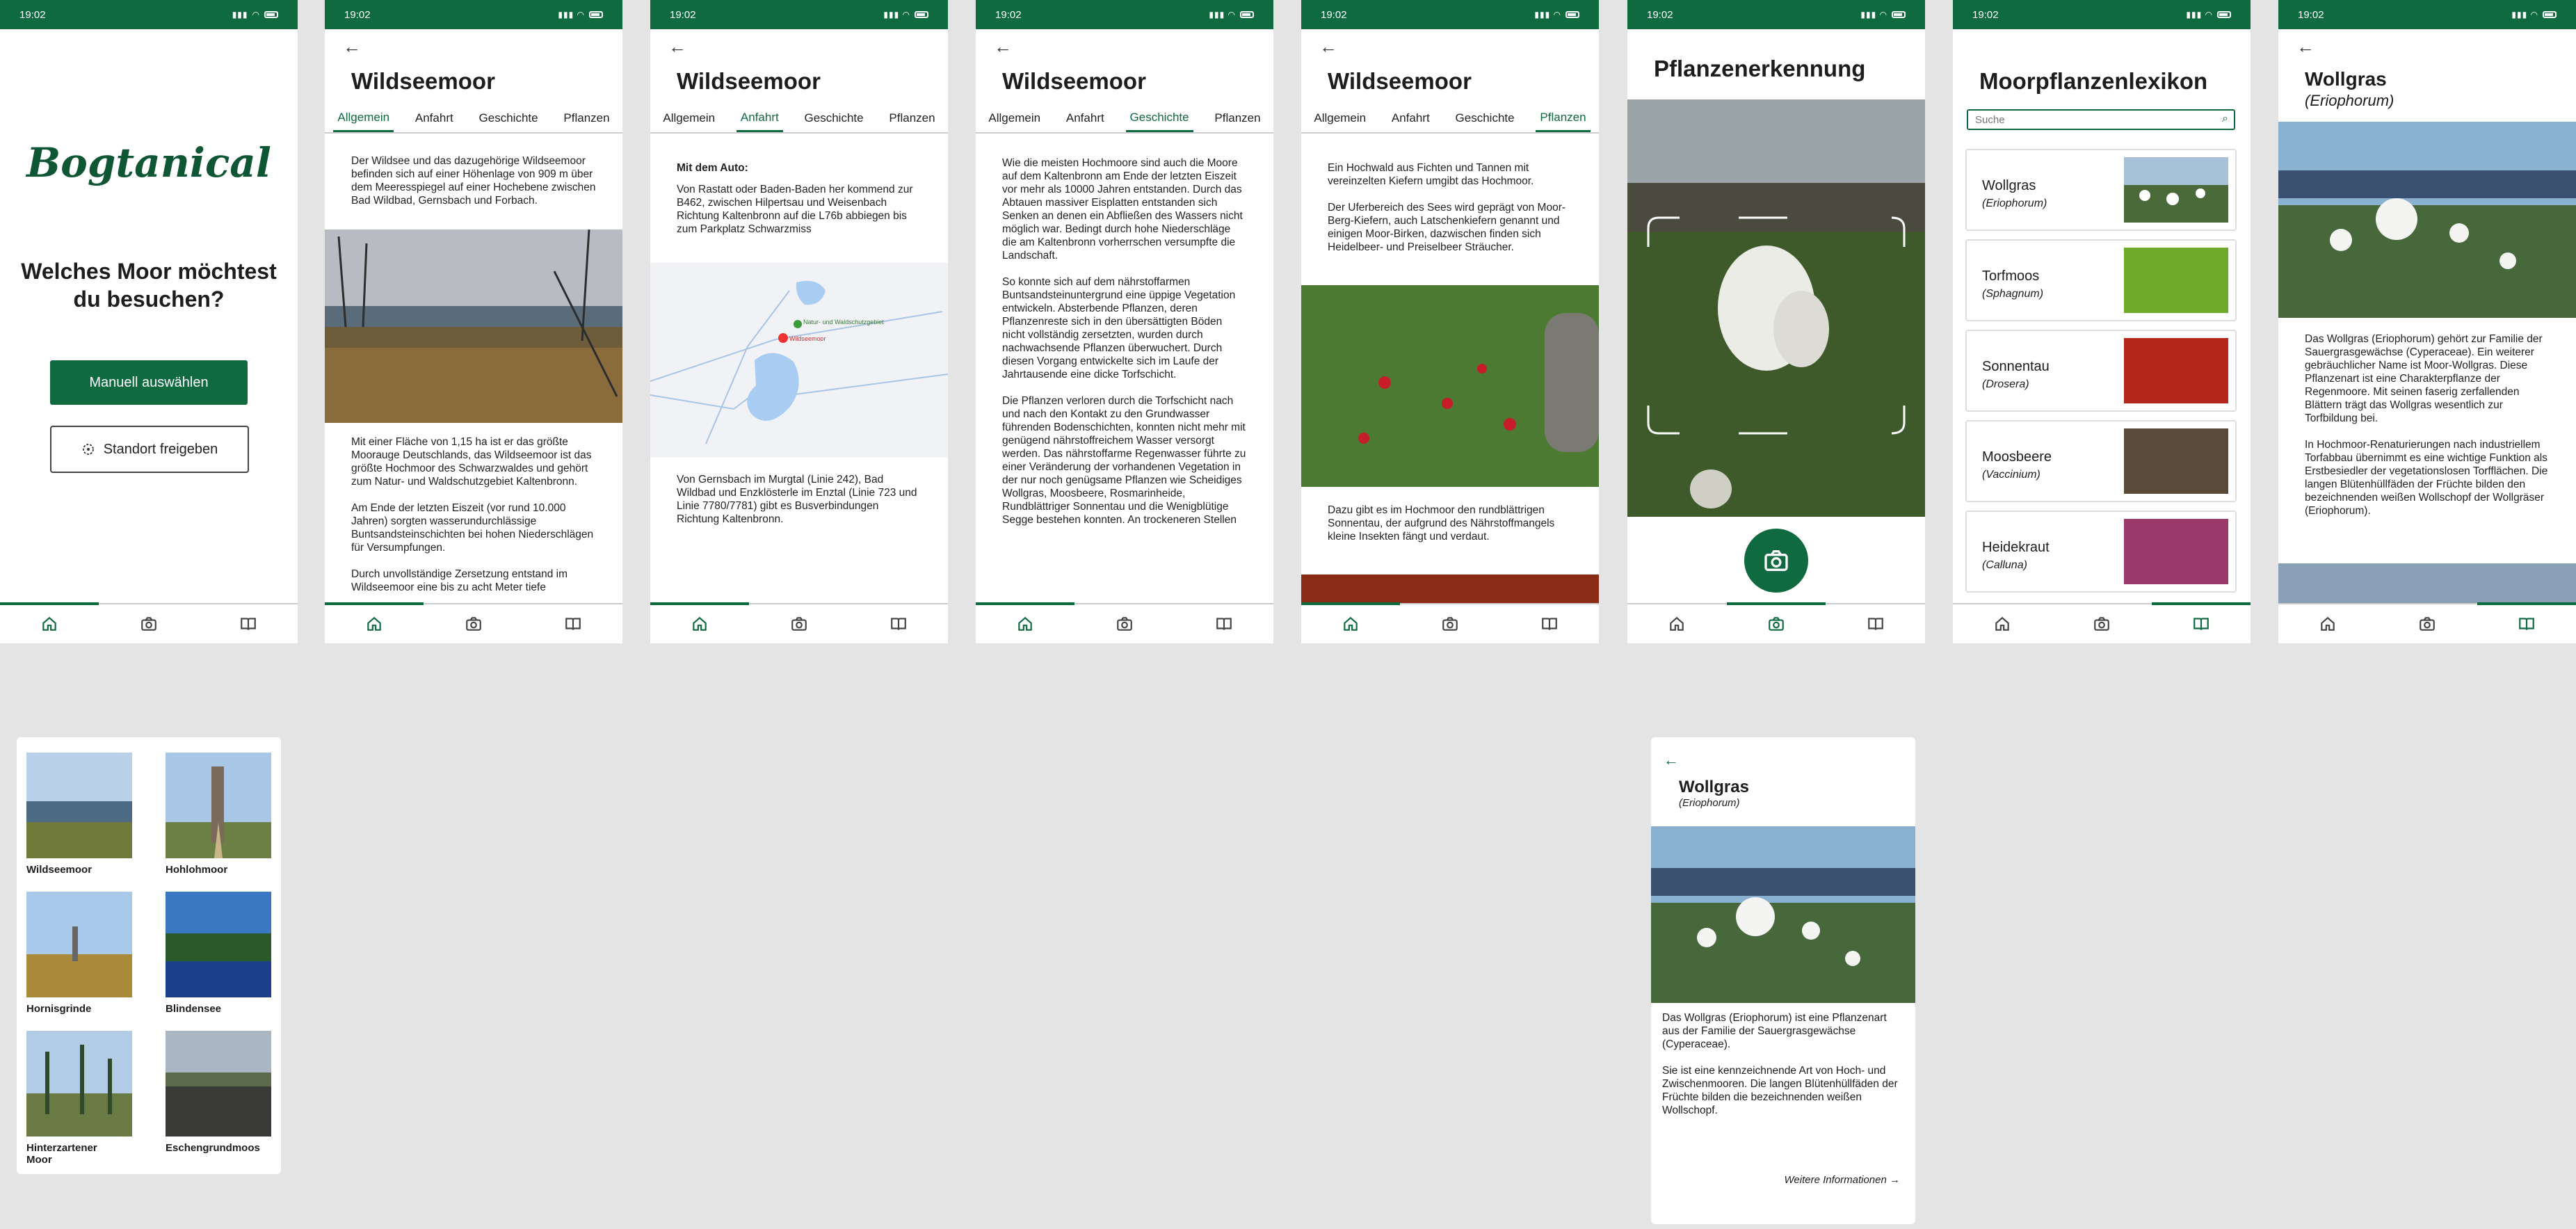 The height and width of the screenshot is (1229, 2576). What do you see at coordinates (2427, 584) in the screenshot?
I see `second-photo` at bounding box center [2427, 584].